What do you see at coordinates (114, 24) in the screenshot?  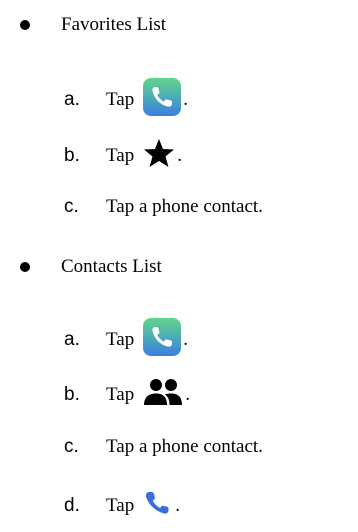 I see `section-title: Favorites List` at bounding box center [114, 24].